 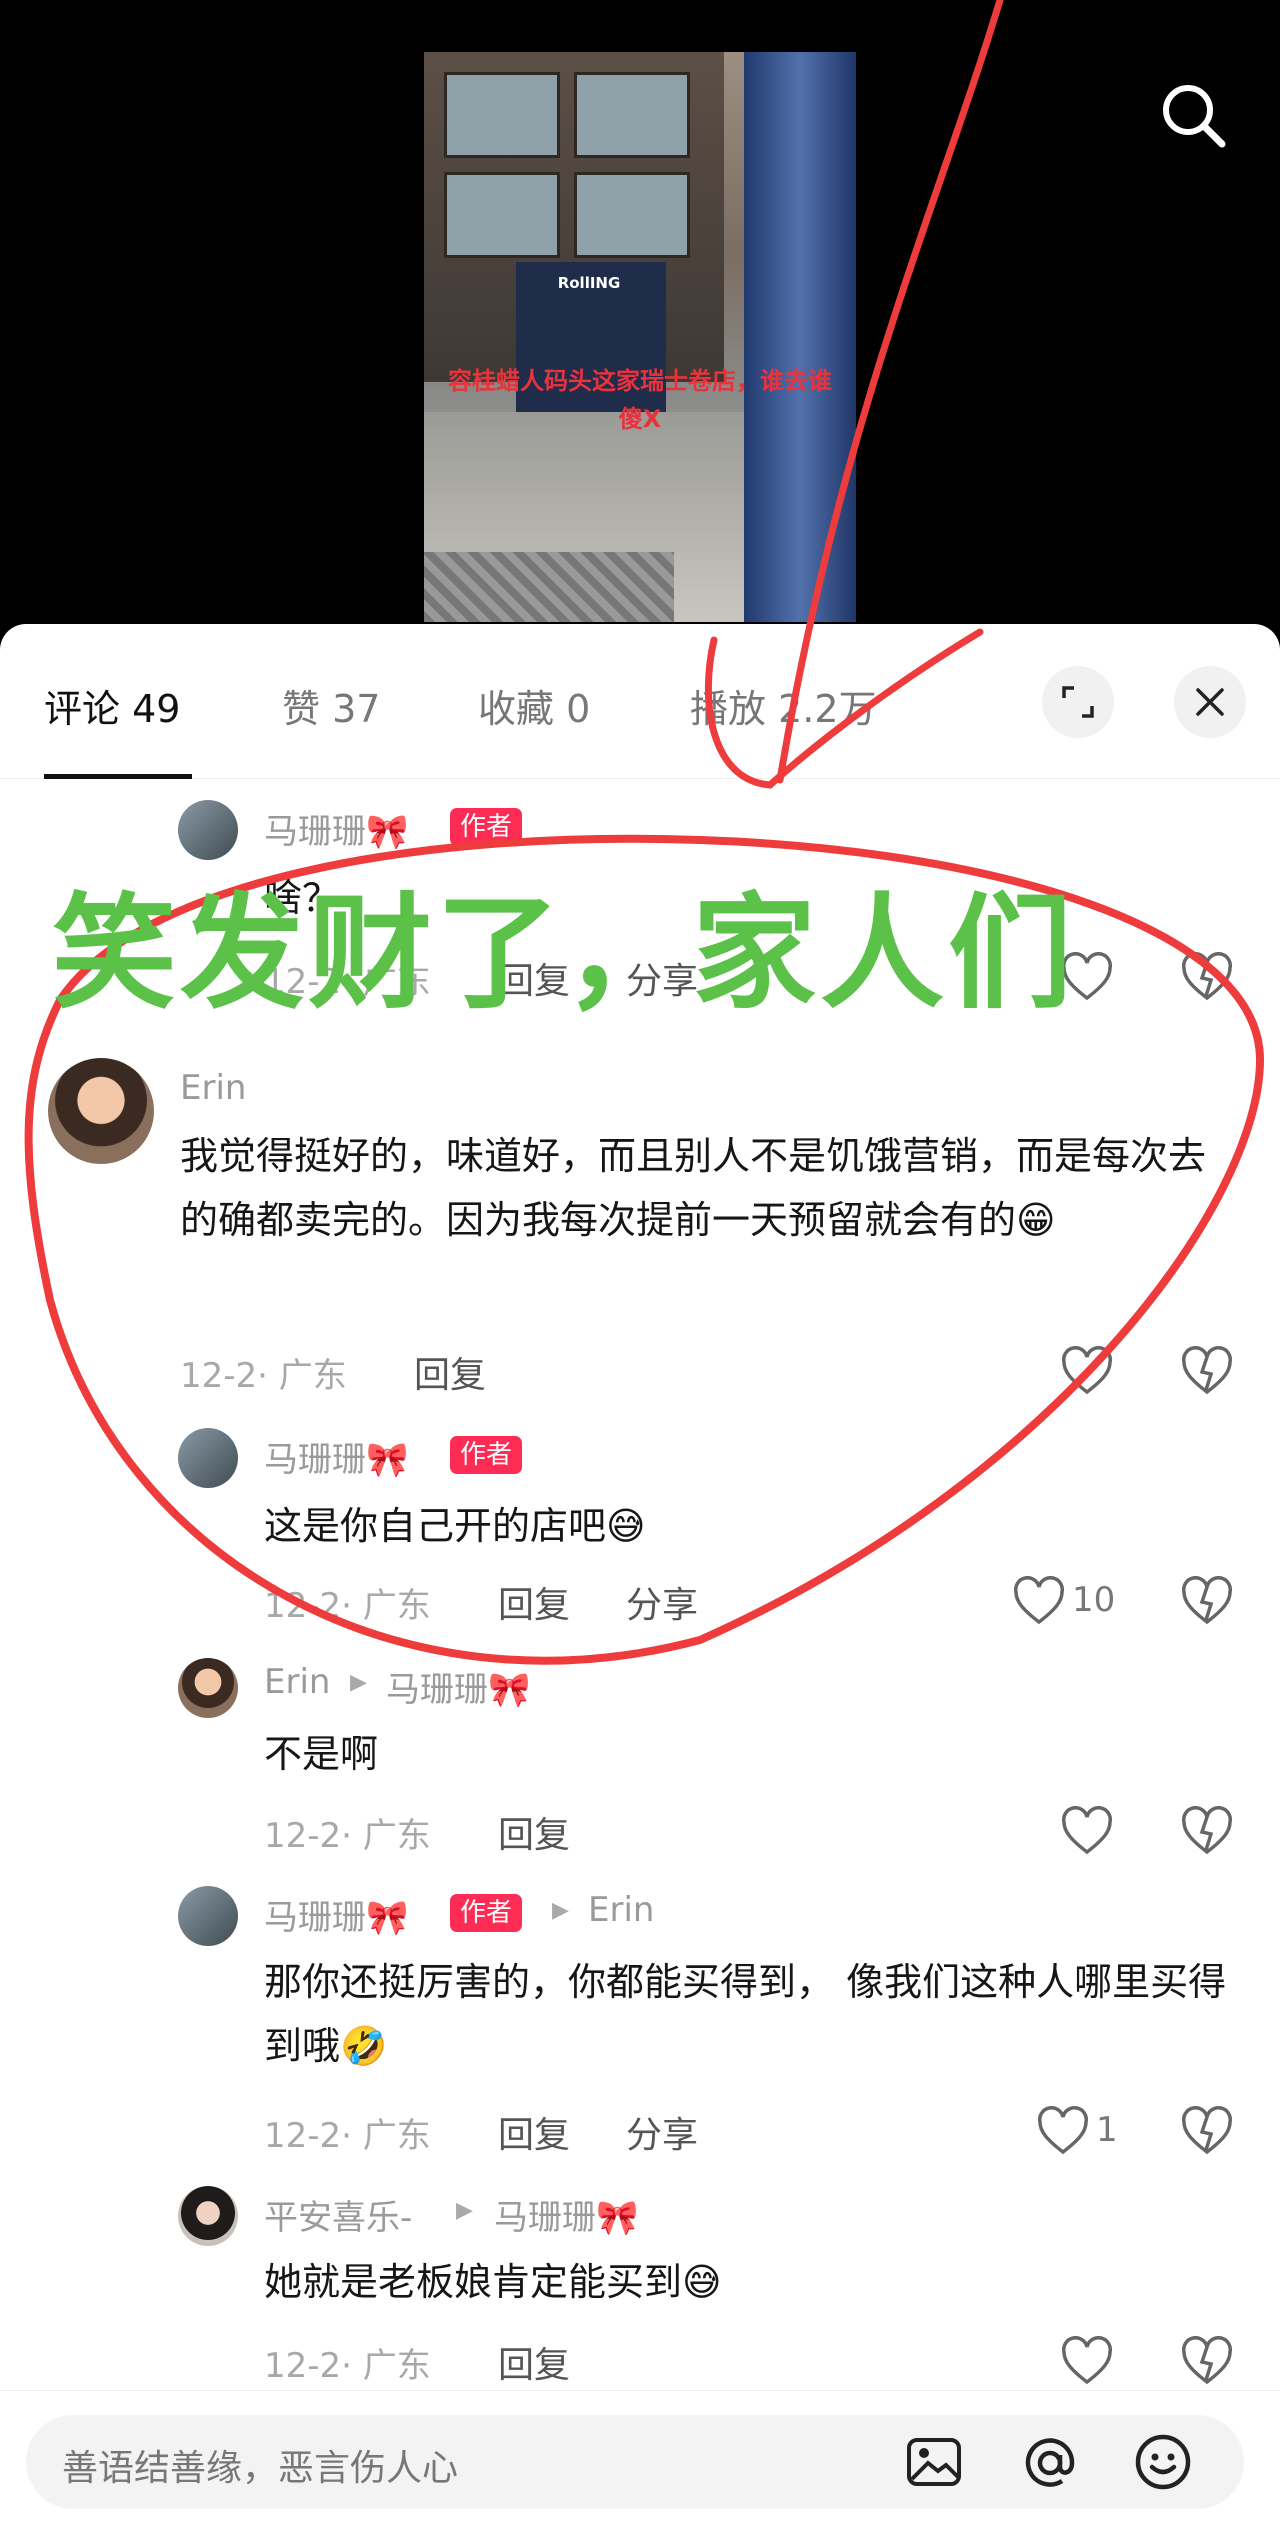 I want to click on expand-button, so click(x=1078, y=702).